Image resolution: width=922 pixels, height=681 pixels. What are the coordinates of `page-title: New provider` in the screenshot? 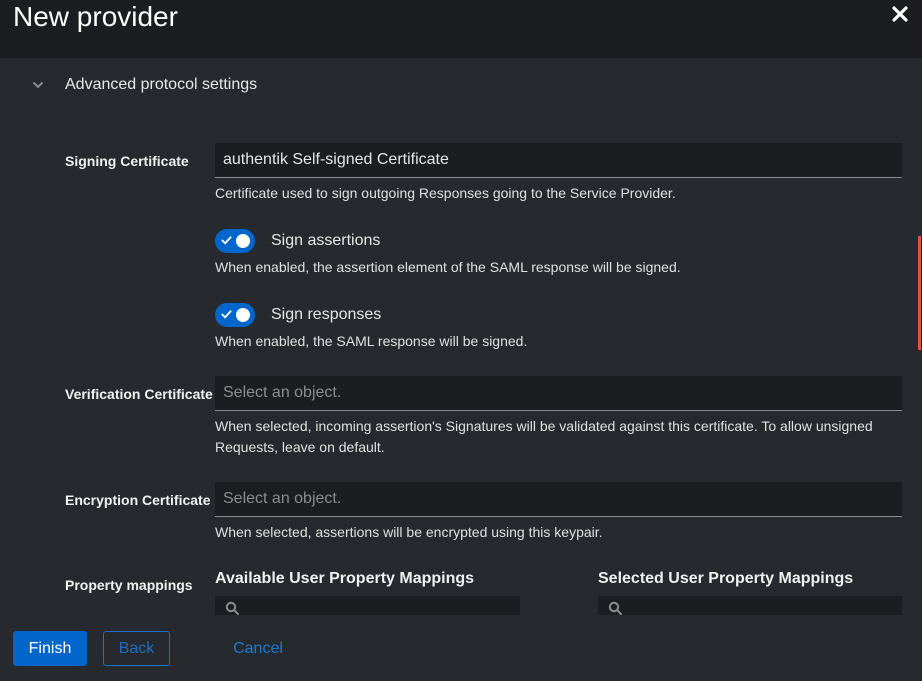 It's located at (95, 16).